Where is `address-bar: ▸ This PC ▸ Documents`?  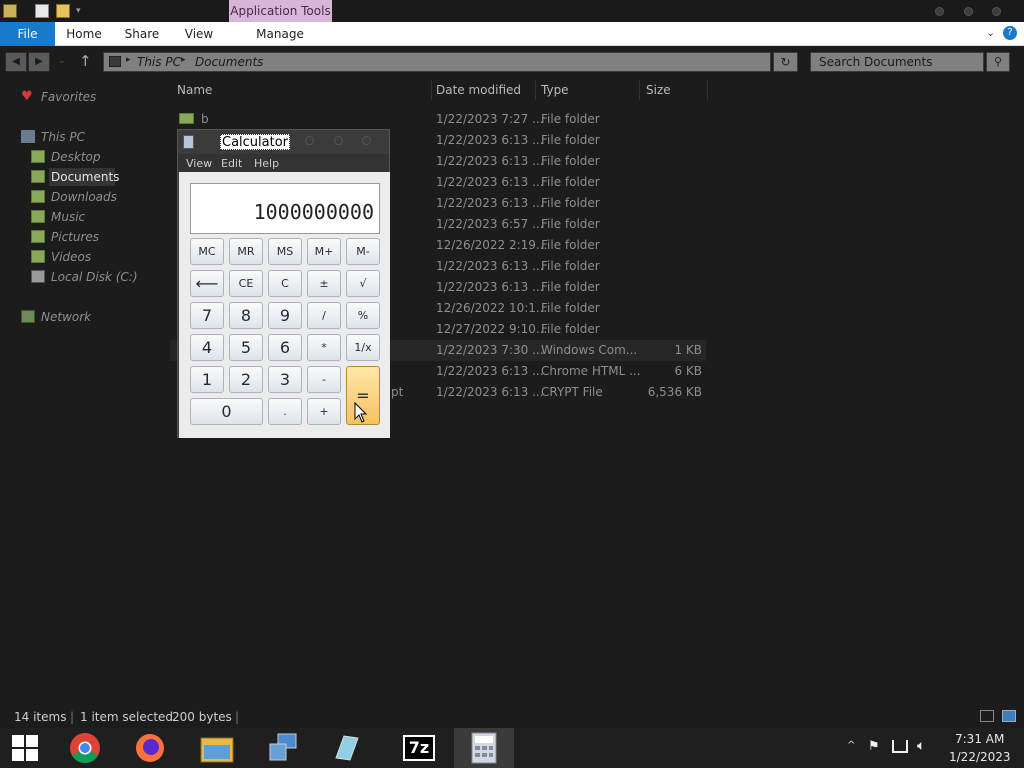 address-bar: ▸ This PC ▸ Documents is located at coordinates (437, 62).